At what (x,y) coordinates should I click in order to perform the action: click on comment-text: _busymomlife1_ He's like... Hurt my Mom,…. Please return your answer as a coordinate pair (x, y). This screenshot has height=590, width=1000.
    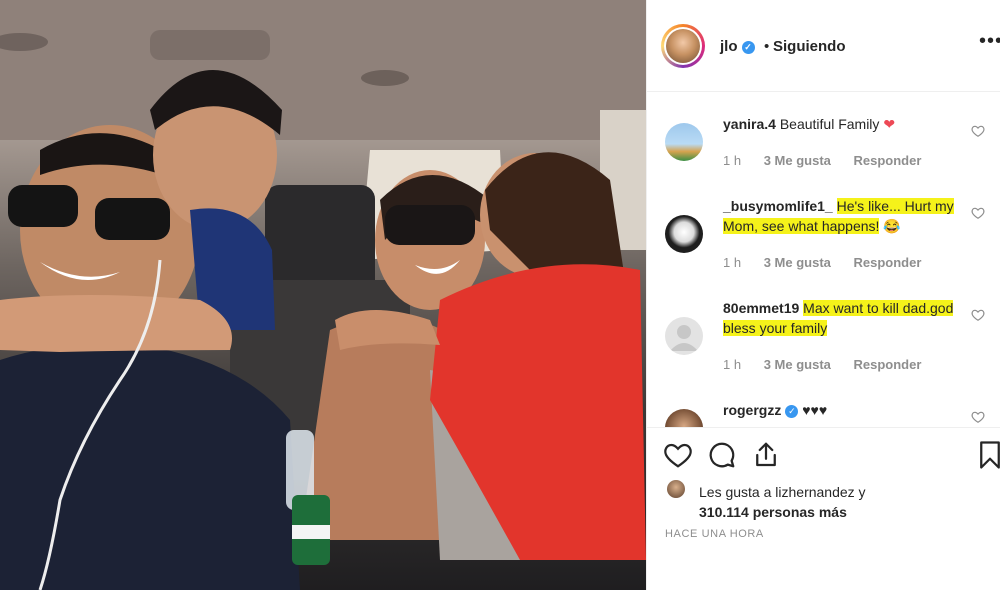
    Looking at the image, I should click on (843, 216).